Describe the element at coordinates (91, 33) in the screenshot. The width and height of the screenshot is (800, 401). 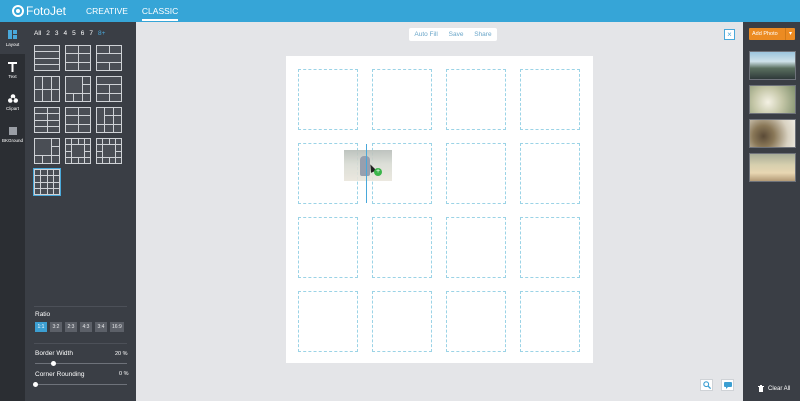
I see `filter-7: 7` at that location.